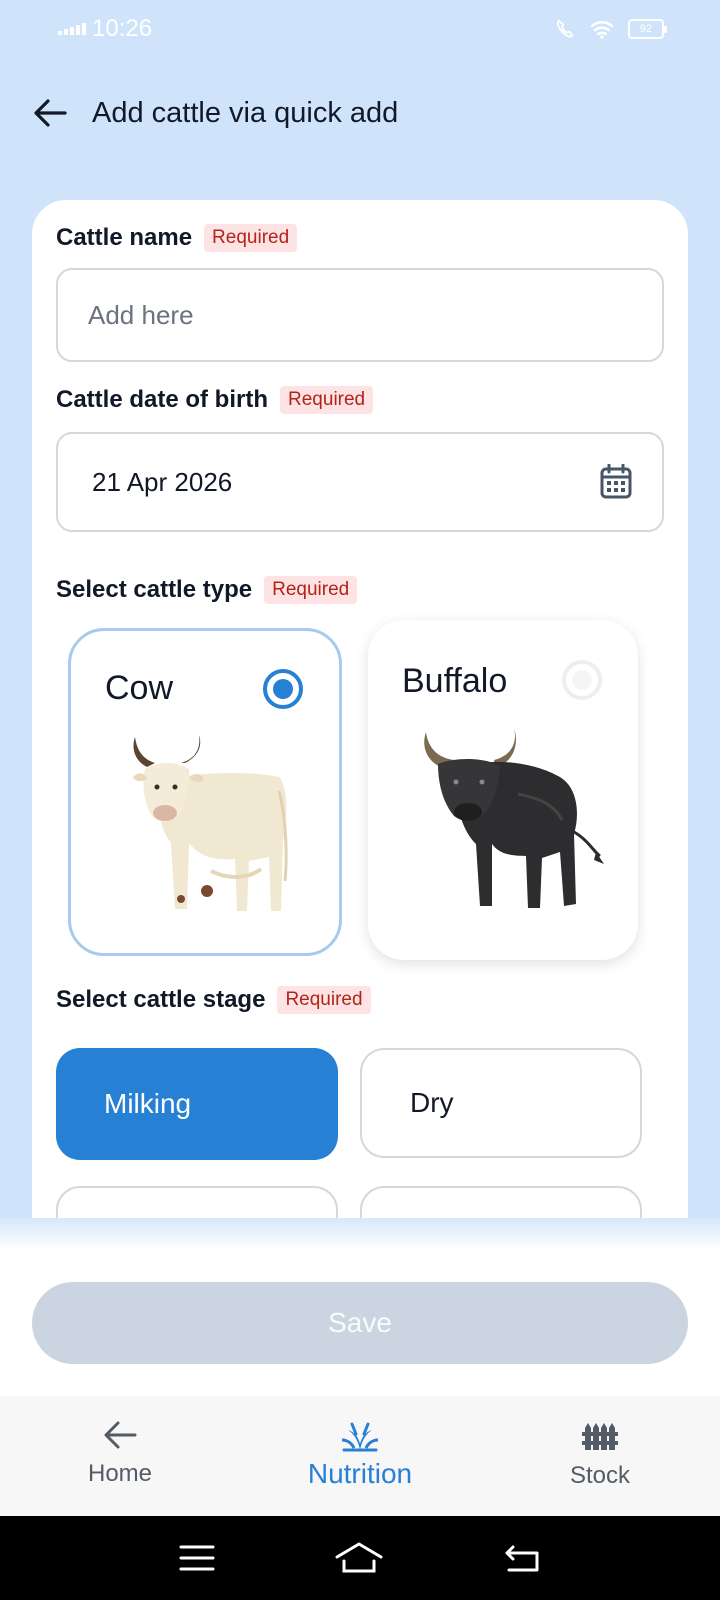 This screenshot has height=1600, width=720. Describe the element at coordinates (432, 1102) in the screenshot. I see `stage-option-label: Dry` at that location.